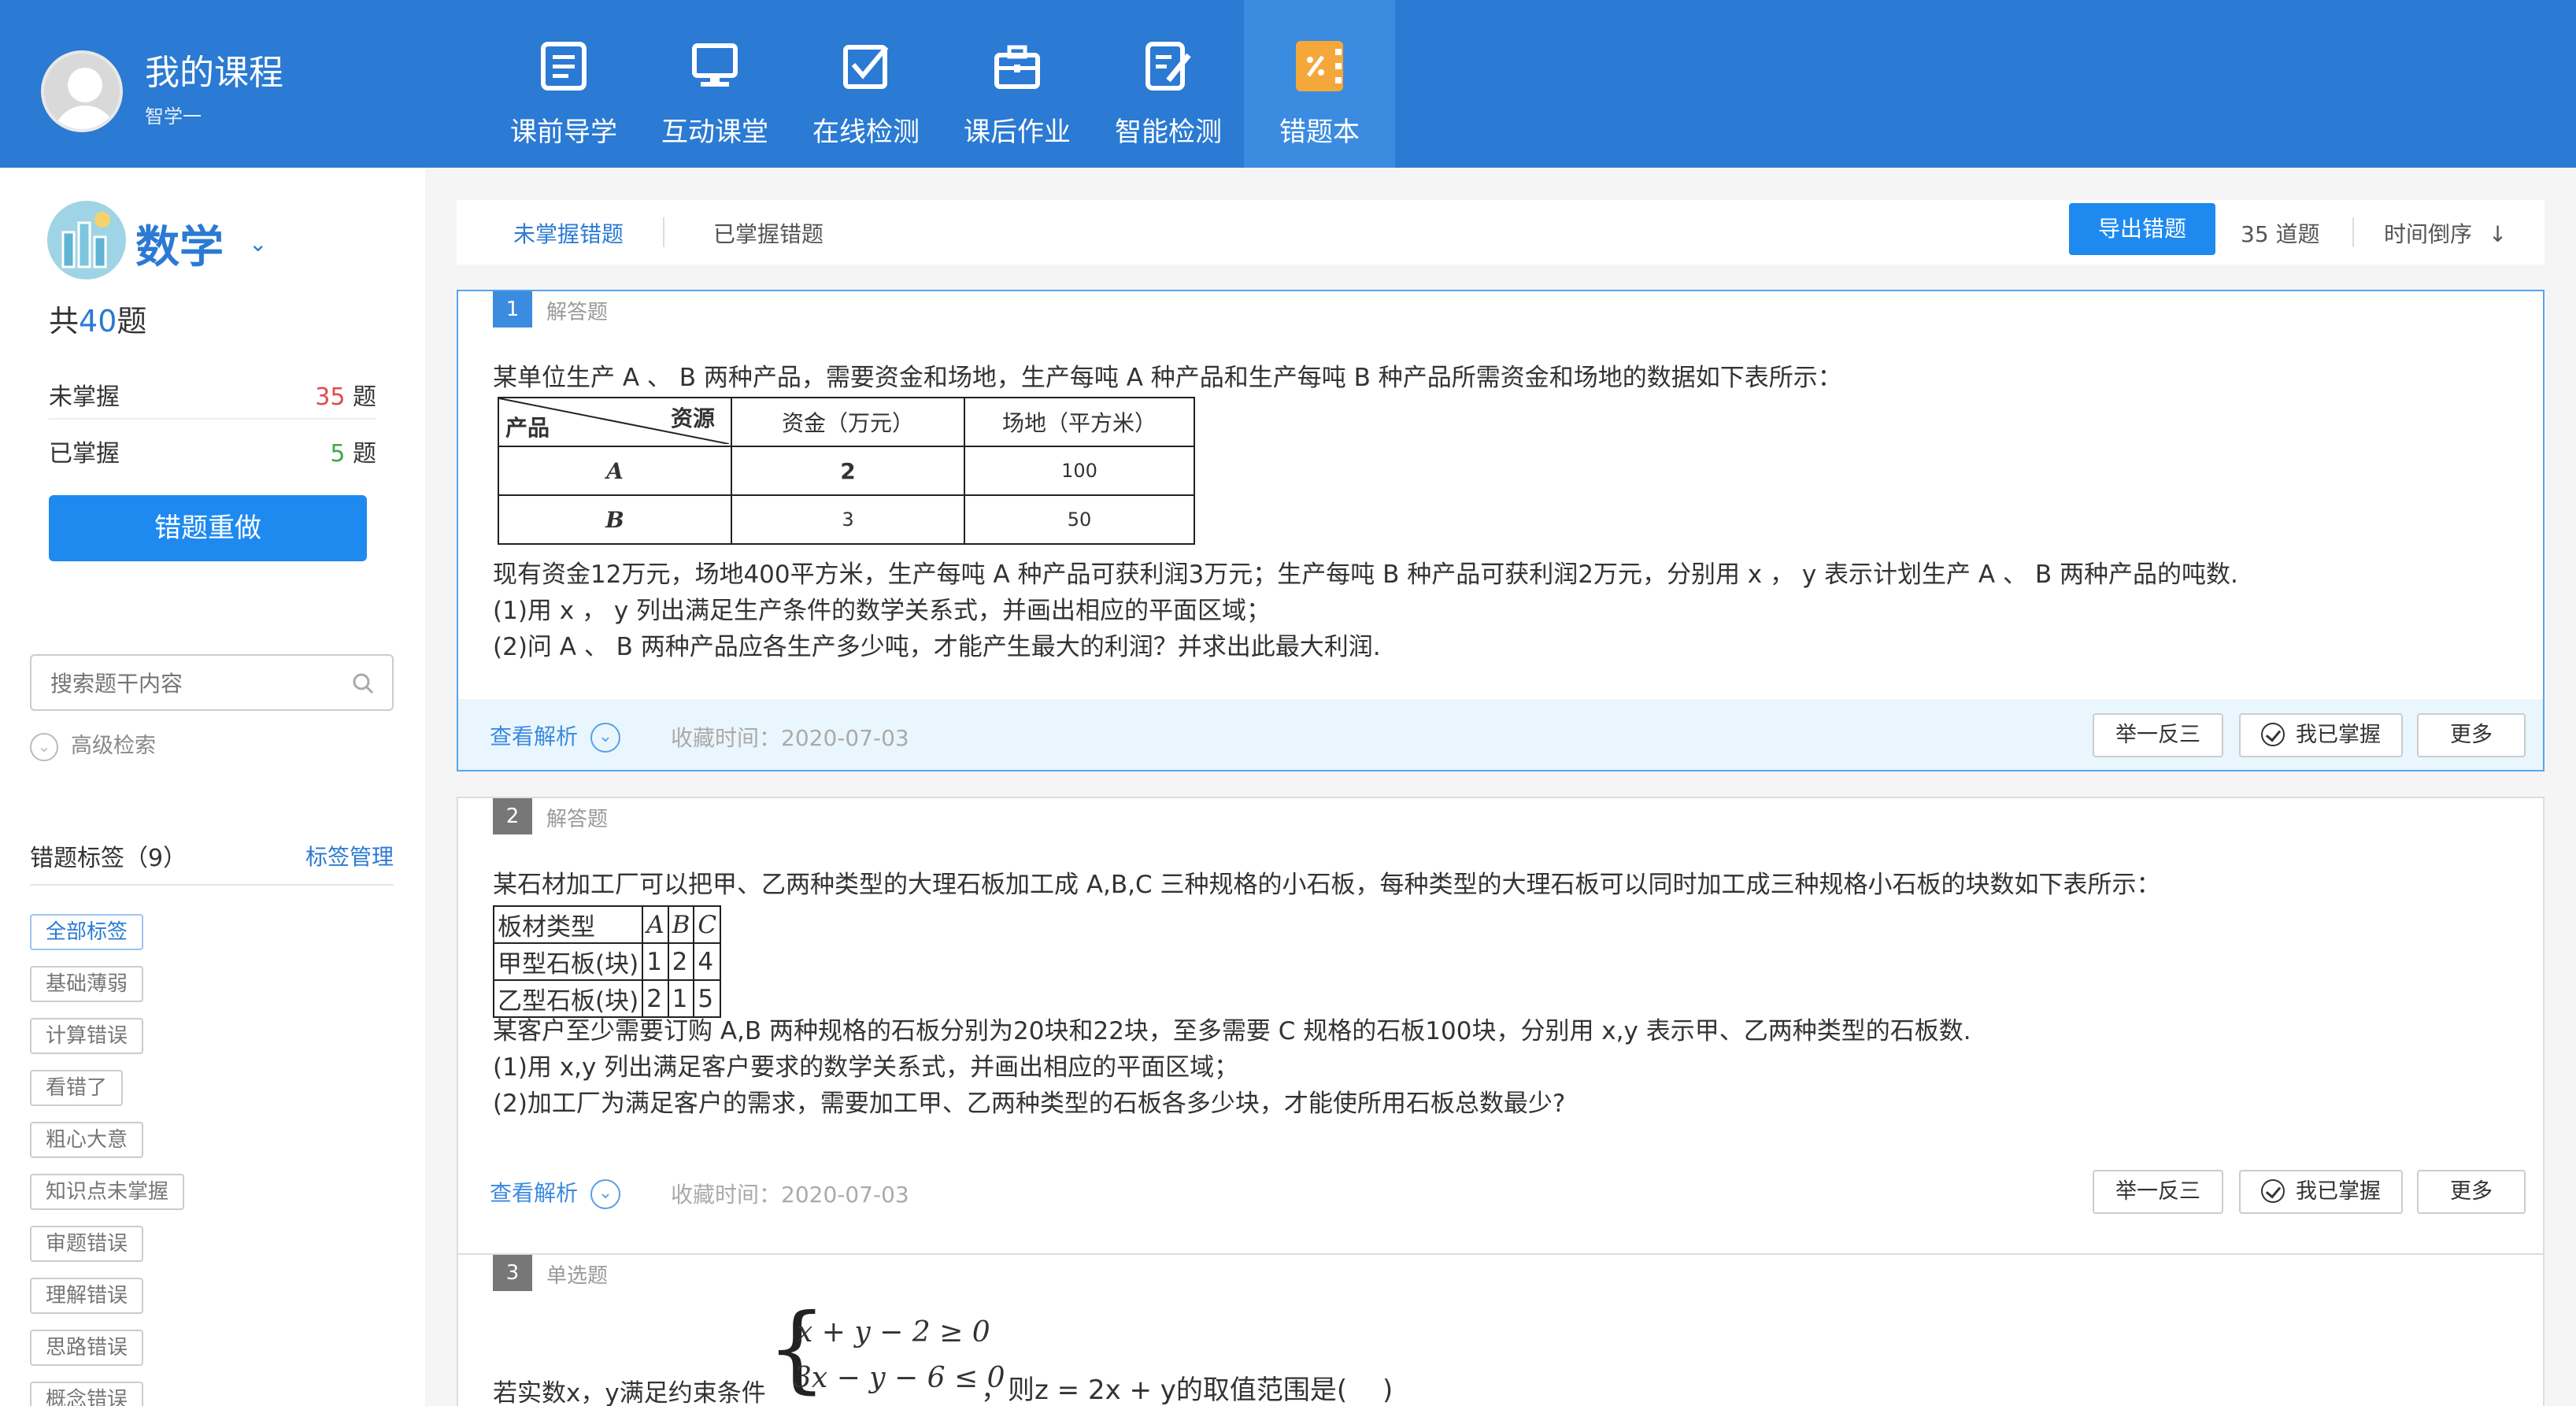 Image resolution: width=2576 pixels, height=1406 pixels. I want to click on nav-item-online-test: 在线检测, so click(866, 84).